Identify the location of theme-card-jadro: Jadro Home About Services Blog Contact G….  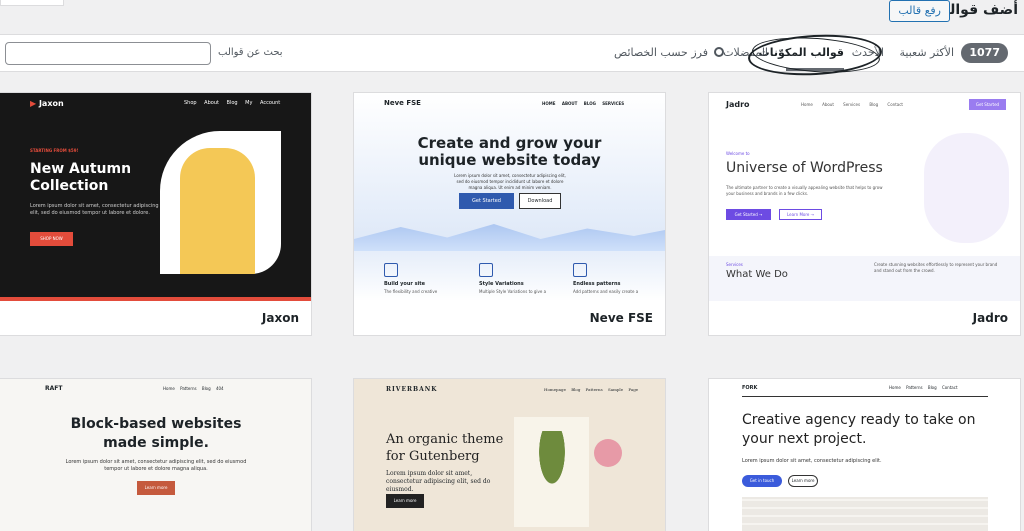
(864, 214).